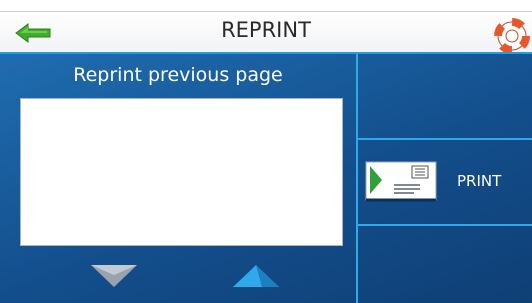 The width and height of the screenshot is (532, 303). What do you see at coordinates (266, 30) in the screenshot?
I see `page-title: REPRINT` at bounding box center [266, 30].